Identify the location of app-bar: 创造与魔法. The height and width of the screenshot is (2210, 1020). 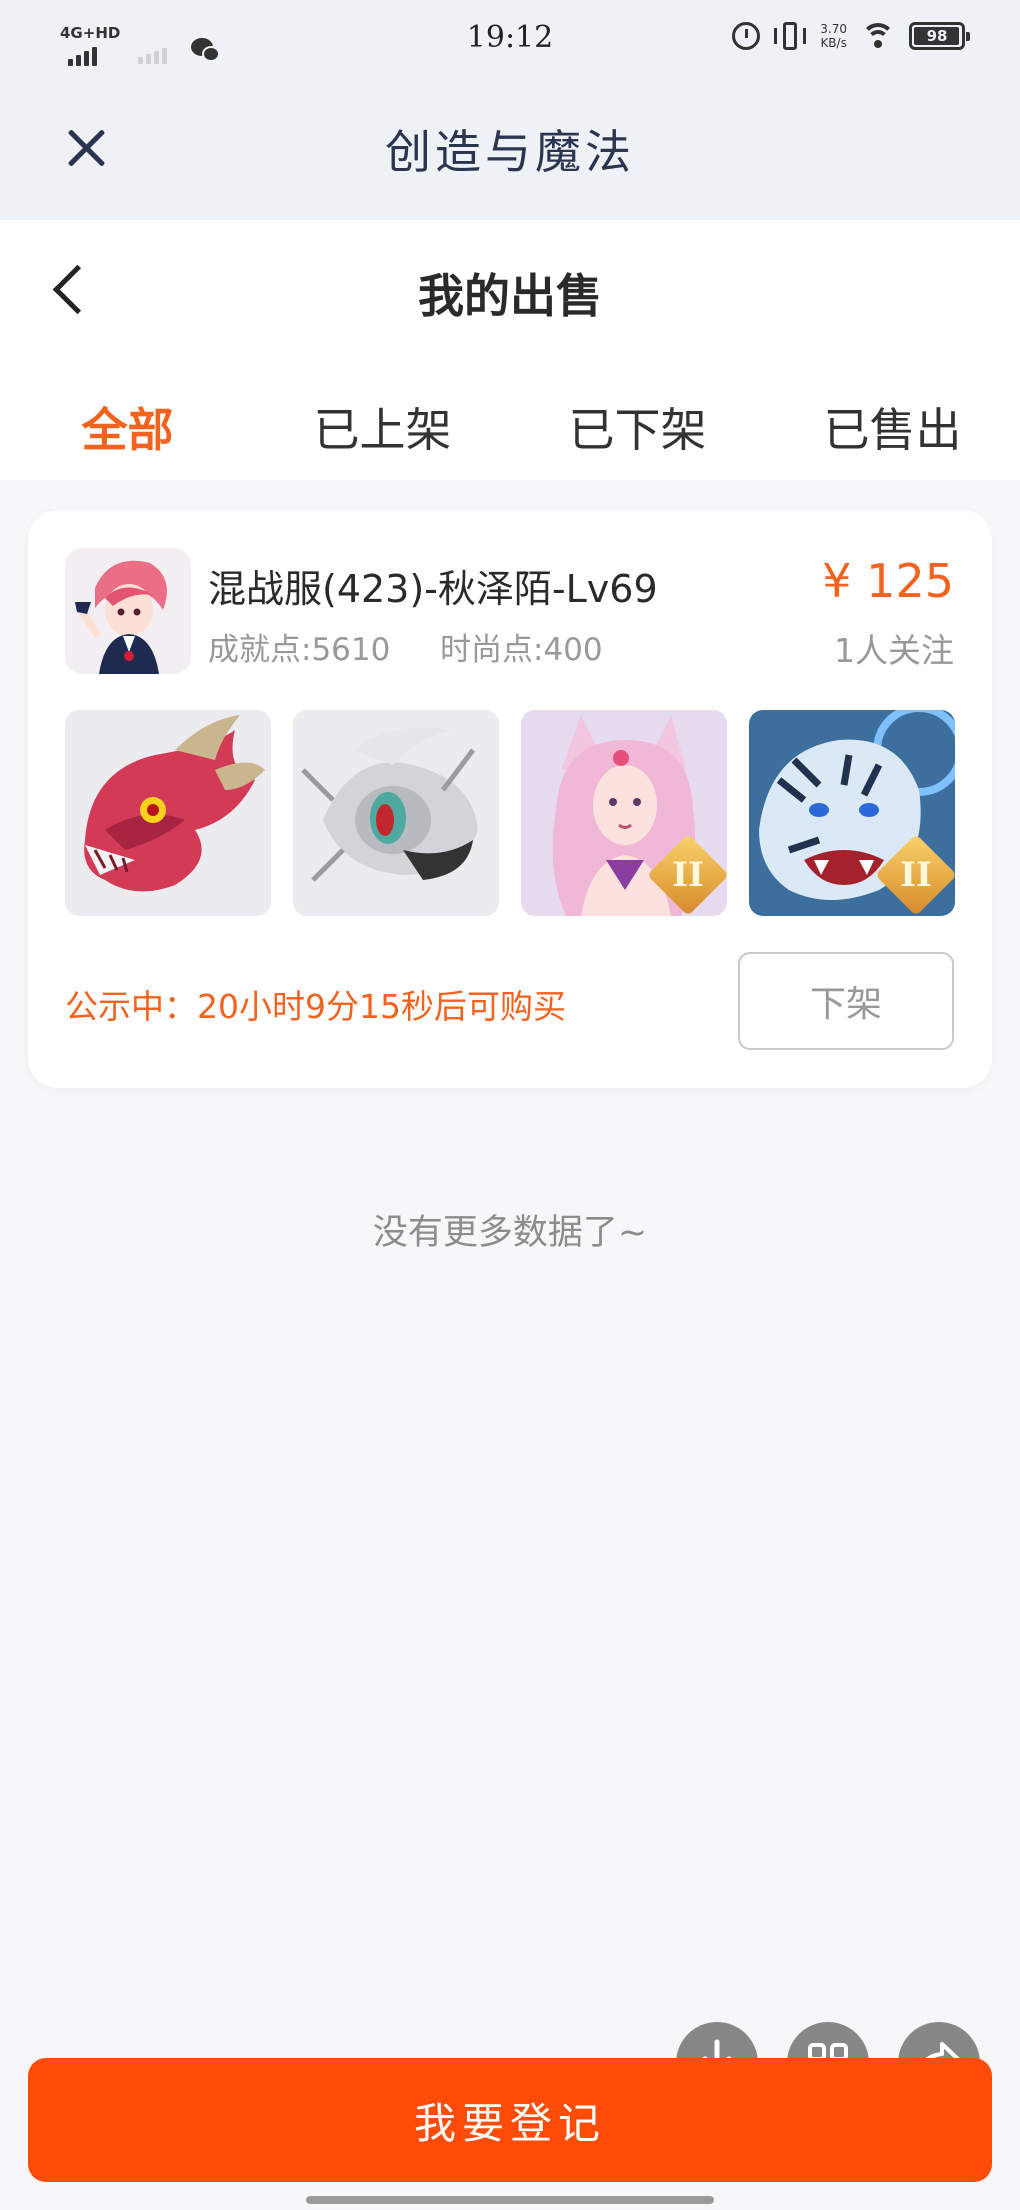
(510, 149).